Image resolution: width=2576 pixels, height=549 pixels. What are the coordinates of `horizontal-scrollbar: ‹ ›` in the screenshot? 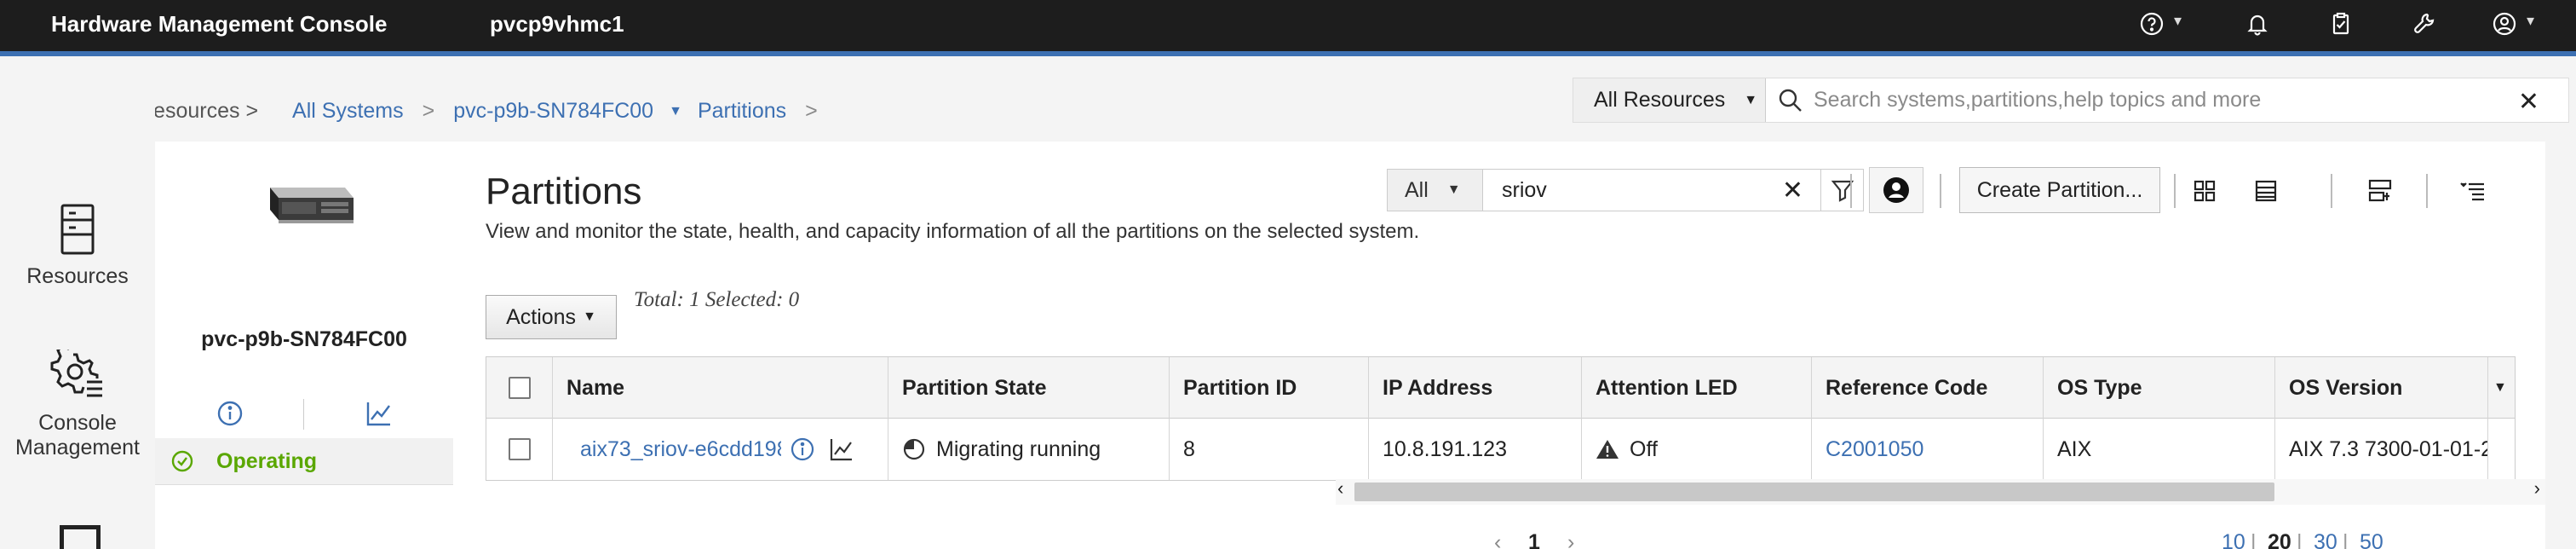 It's located at (1941, 491).